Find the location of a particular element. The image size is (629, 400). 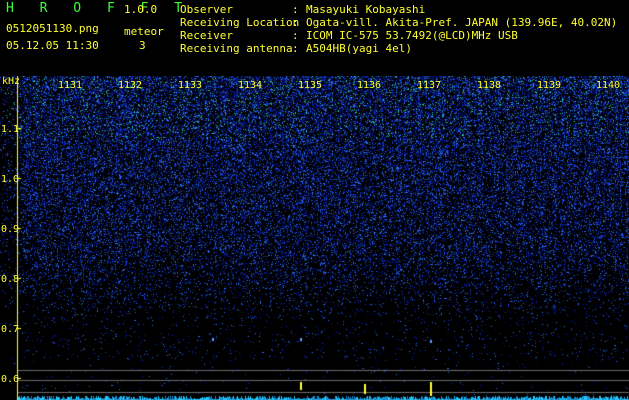

freq-tick: 1.0 is located at coordinates (10, 179).